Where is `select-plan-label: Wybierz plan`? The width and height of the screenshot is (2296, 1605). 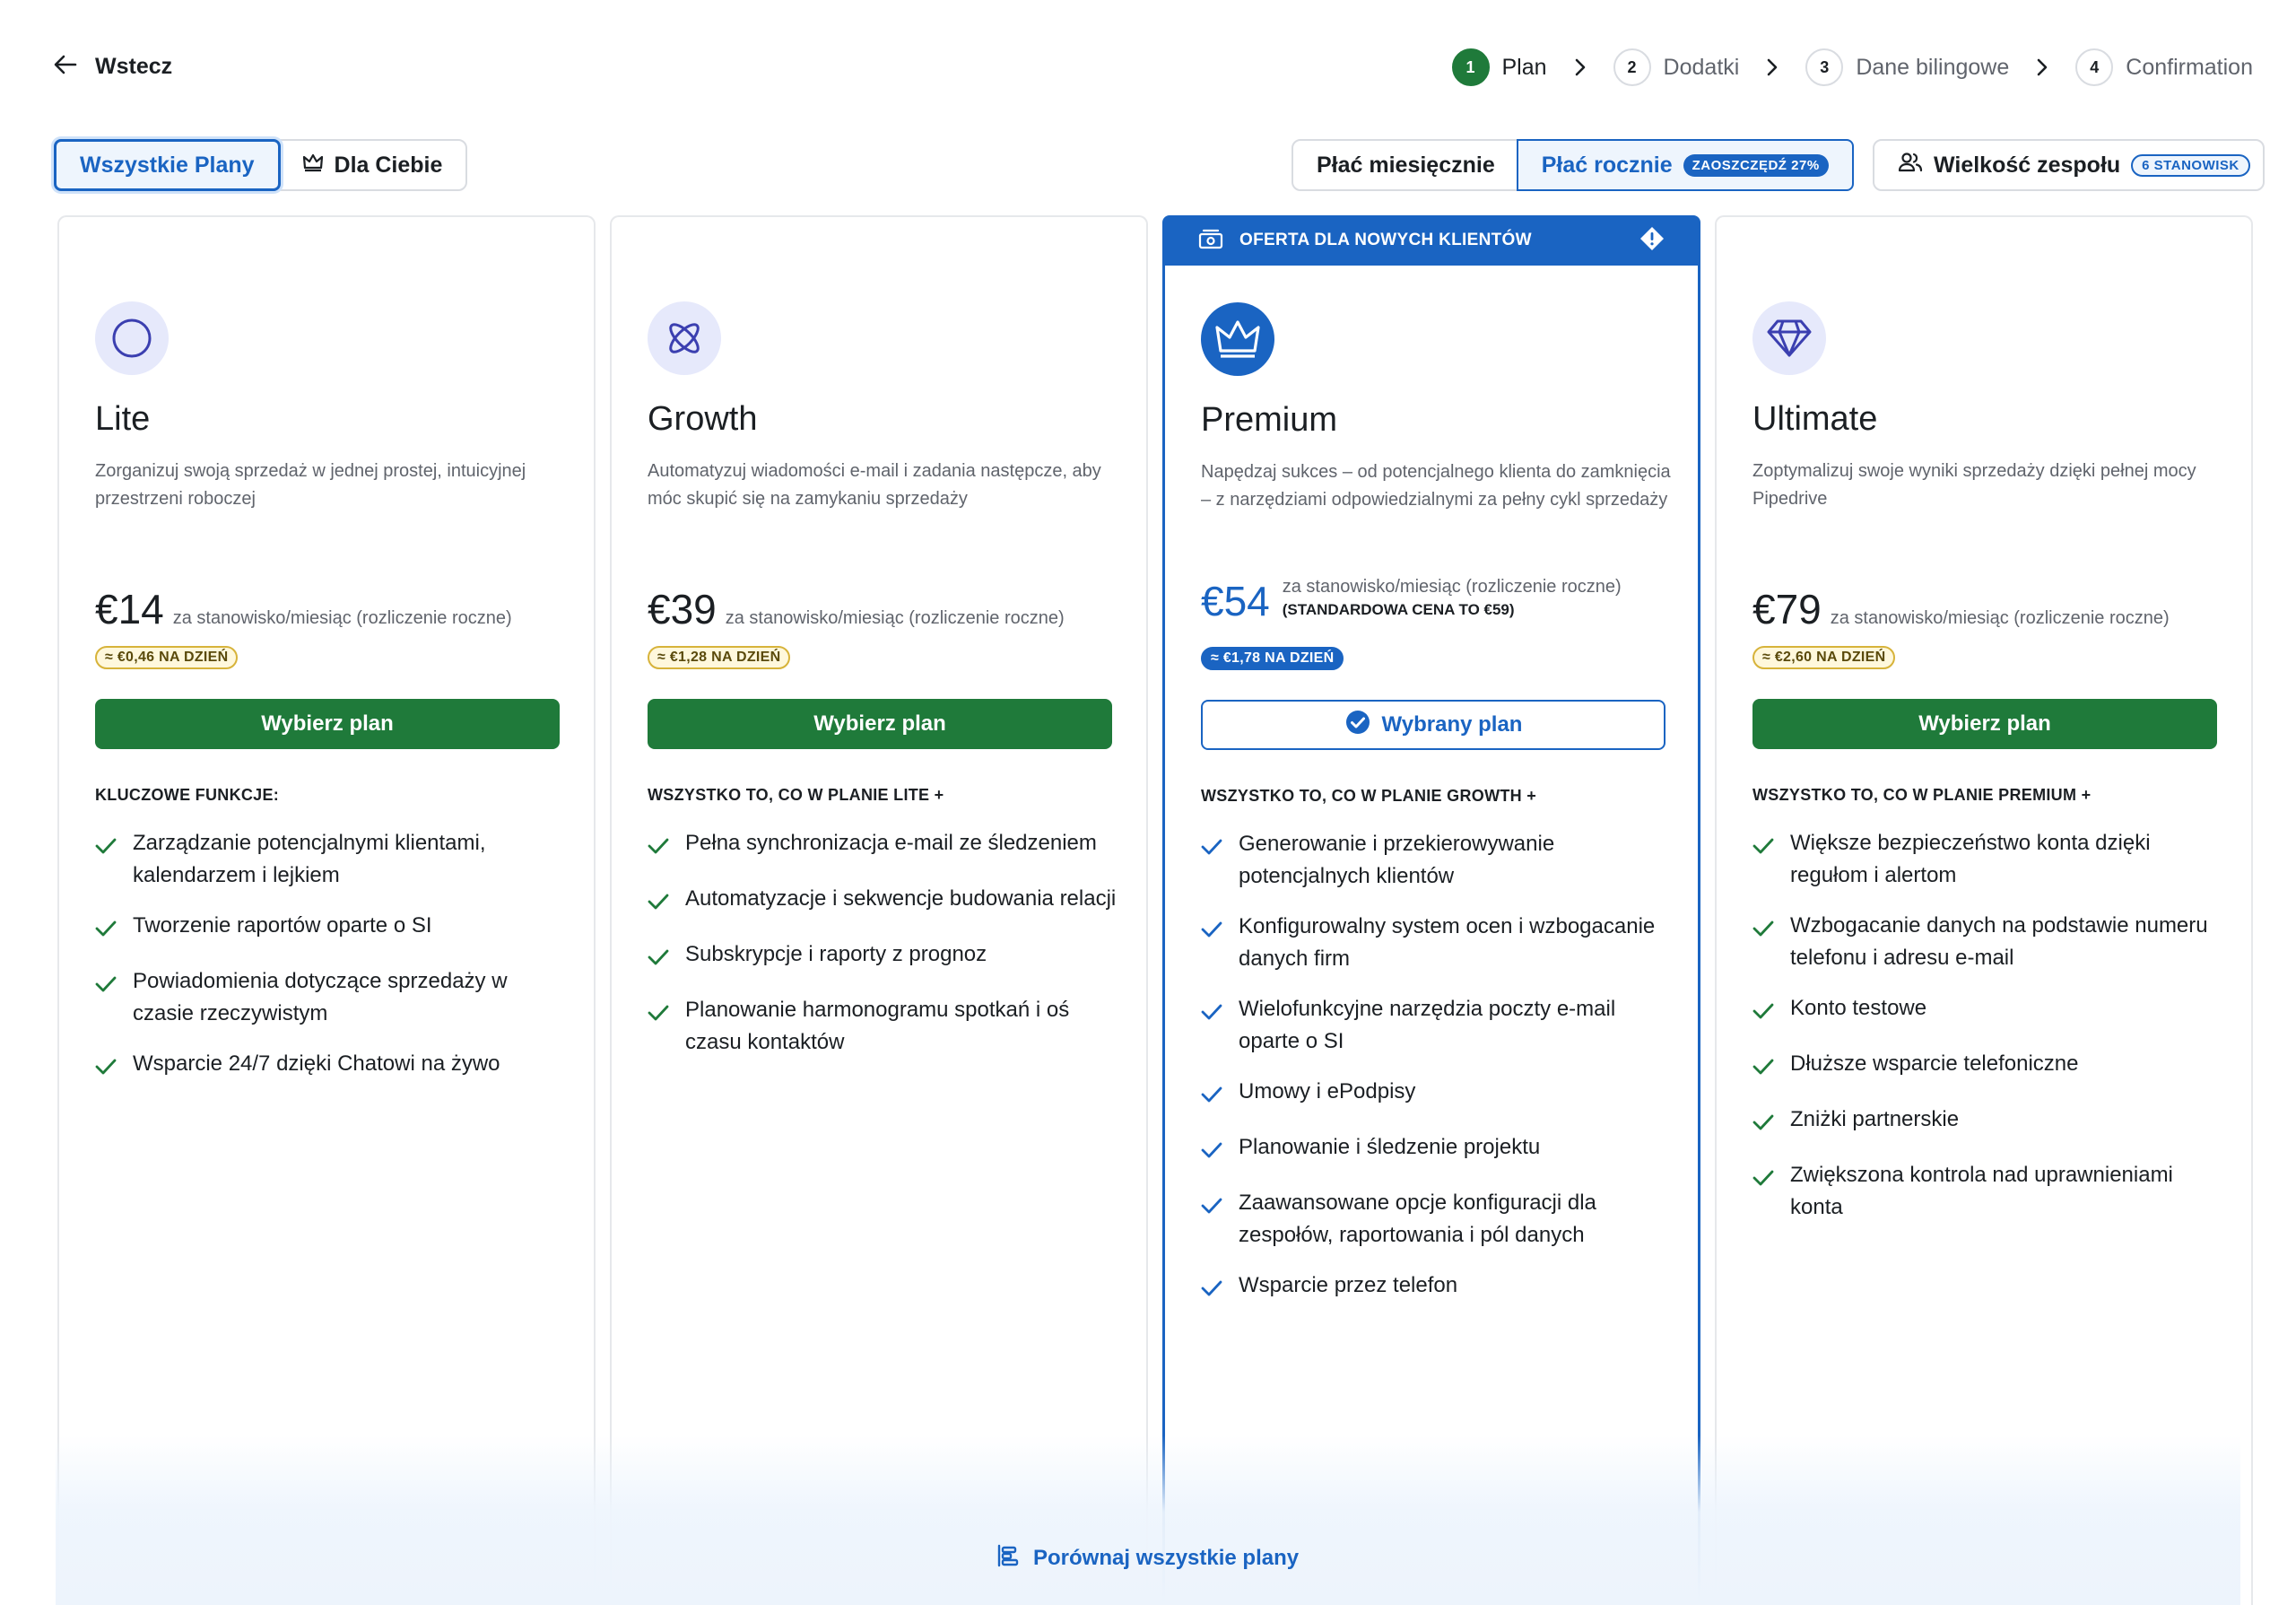 select-plan-label: Wybierz plan is located at coordinates (879, 723).